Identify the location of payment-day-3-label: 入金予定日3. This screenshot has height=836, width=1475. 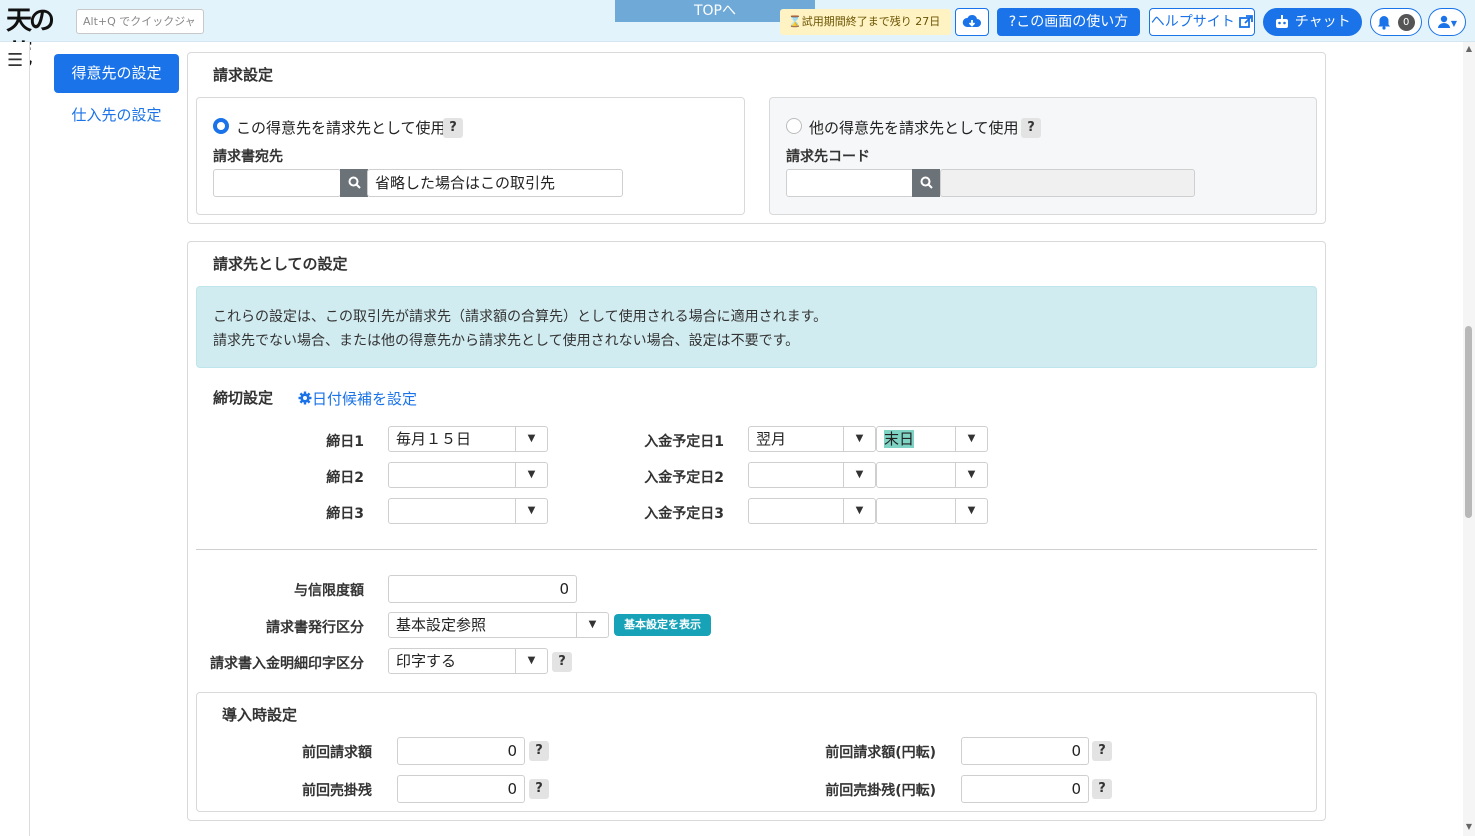
(684, 514).